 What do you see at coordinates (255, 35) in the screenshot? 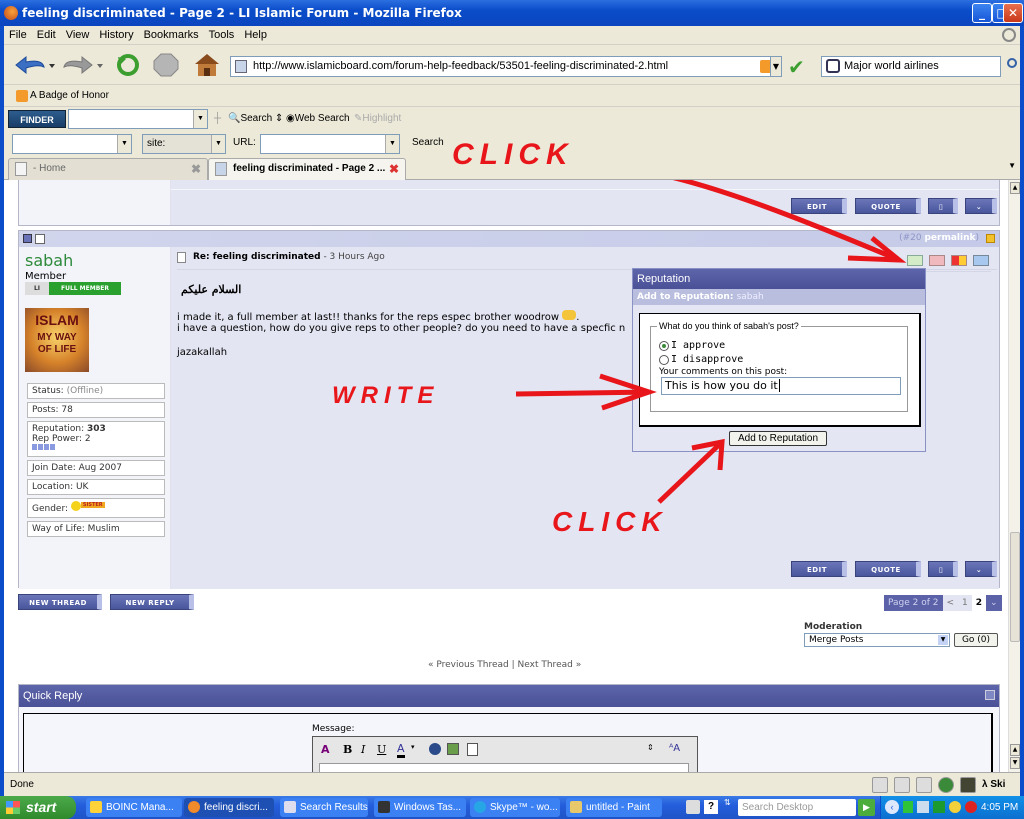
I see `menu-help: Help` at bounding box center [255, 35].